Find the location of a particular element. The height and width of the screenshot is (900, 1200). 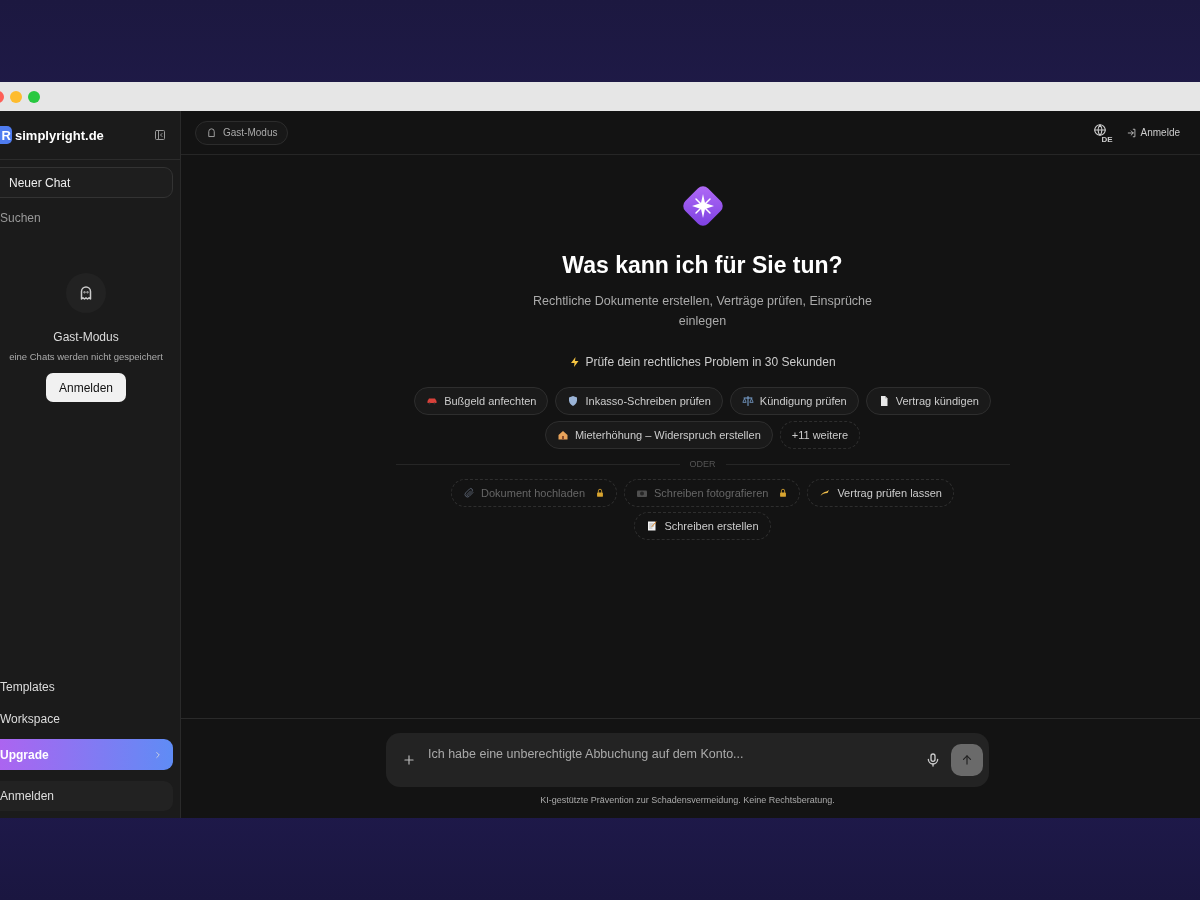

sidebar-toggle-icon is located at coordinates (160, 135).